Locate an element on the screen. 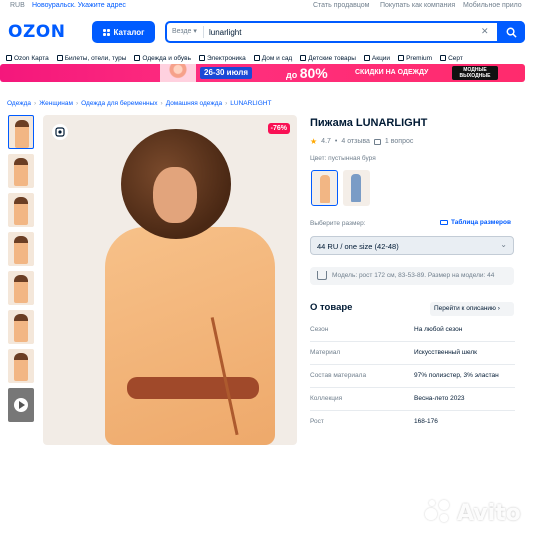  search-button is located at coordinates (511, 32).